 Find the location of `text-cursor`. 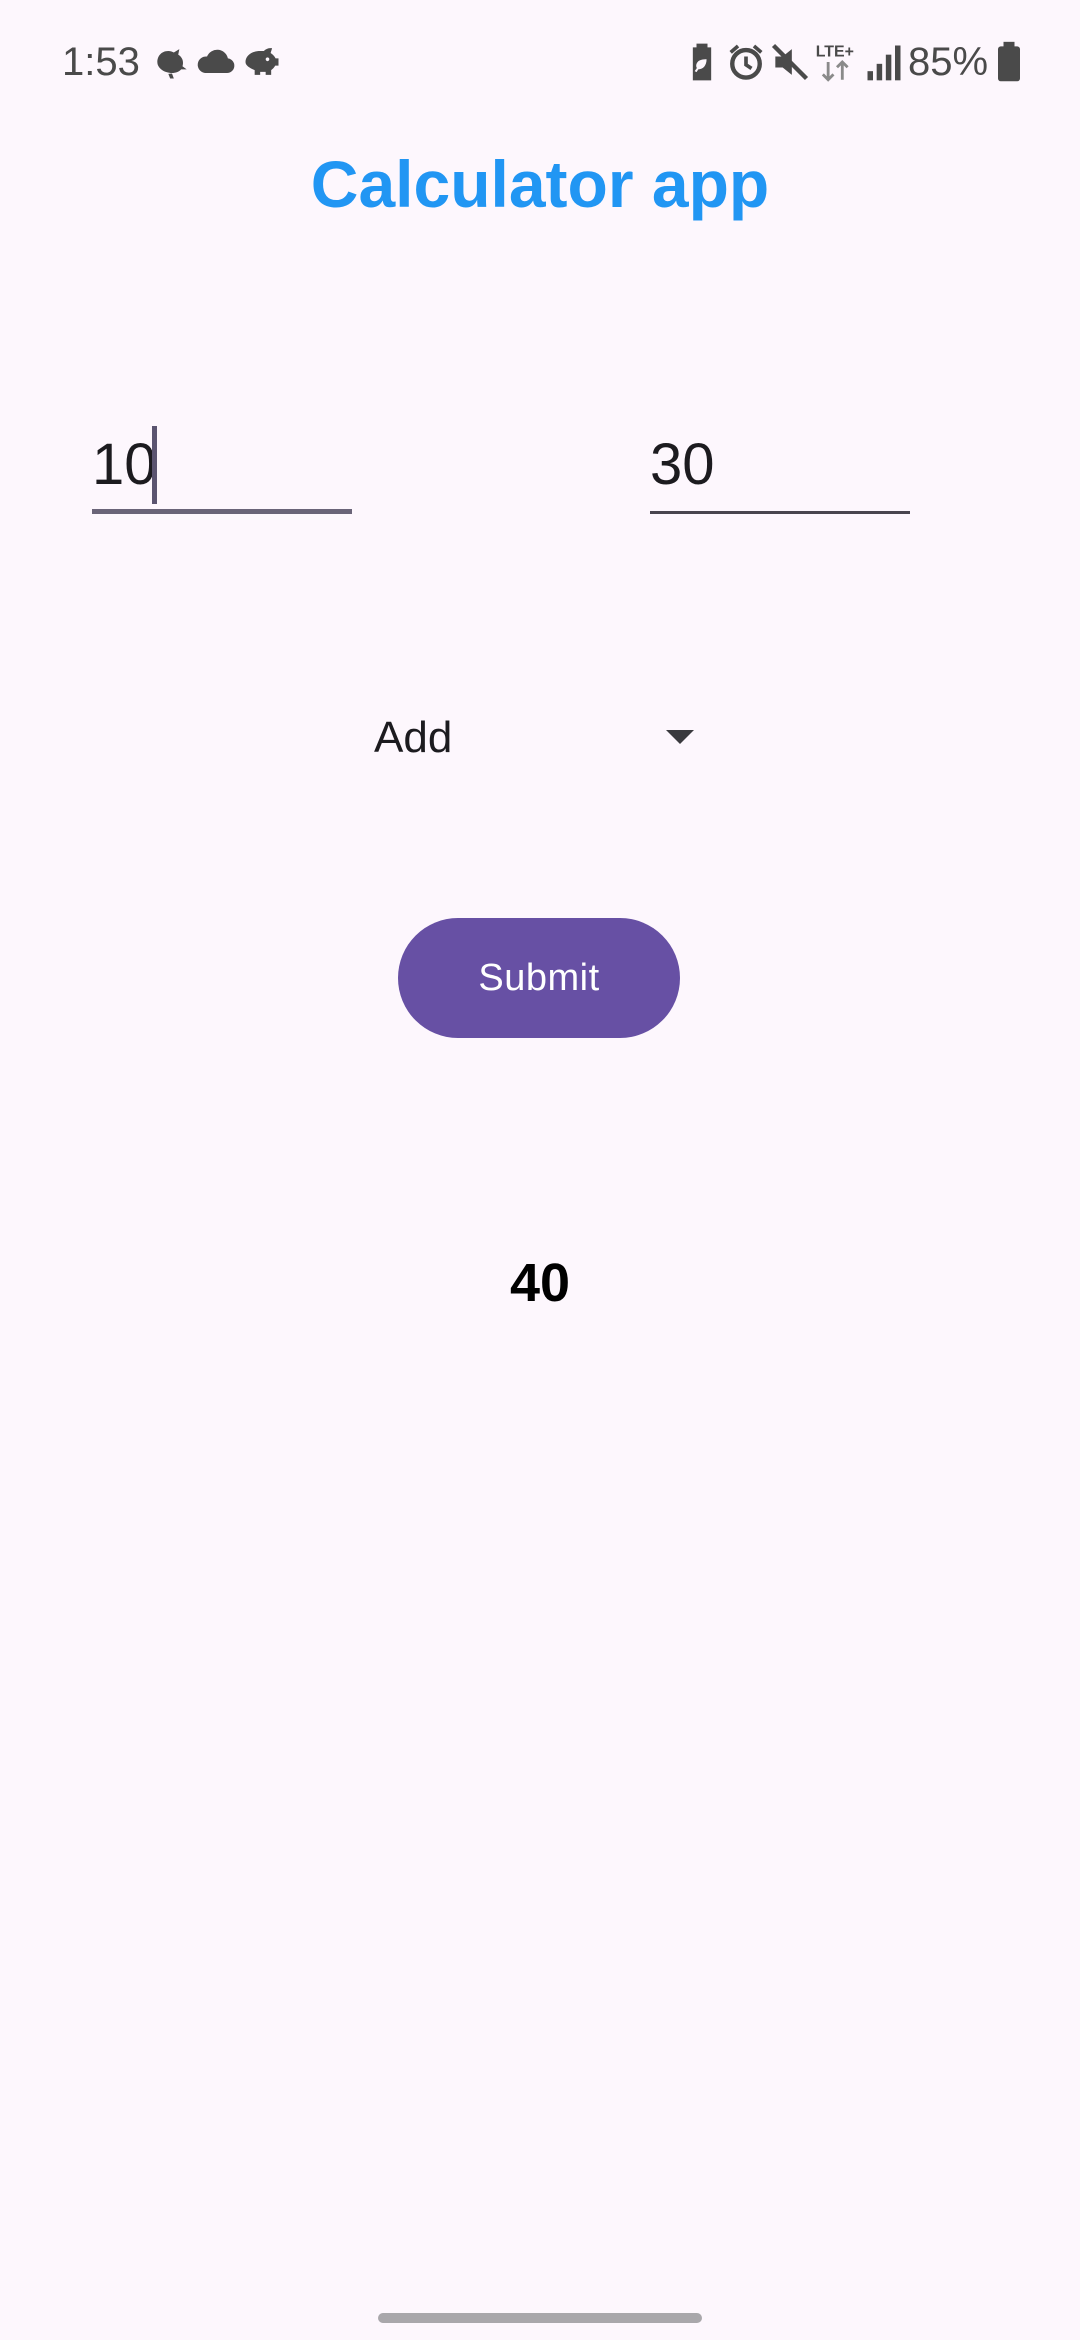

text-cursor is located at coordinates (154, 465).